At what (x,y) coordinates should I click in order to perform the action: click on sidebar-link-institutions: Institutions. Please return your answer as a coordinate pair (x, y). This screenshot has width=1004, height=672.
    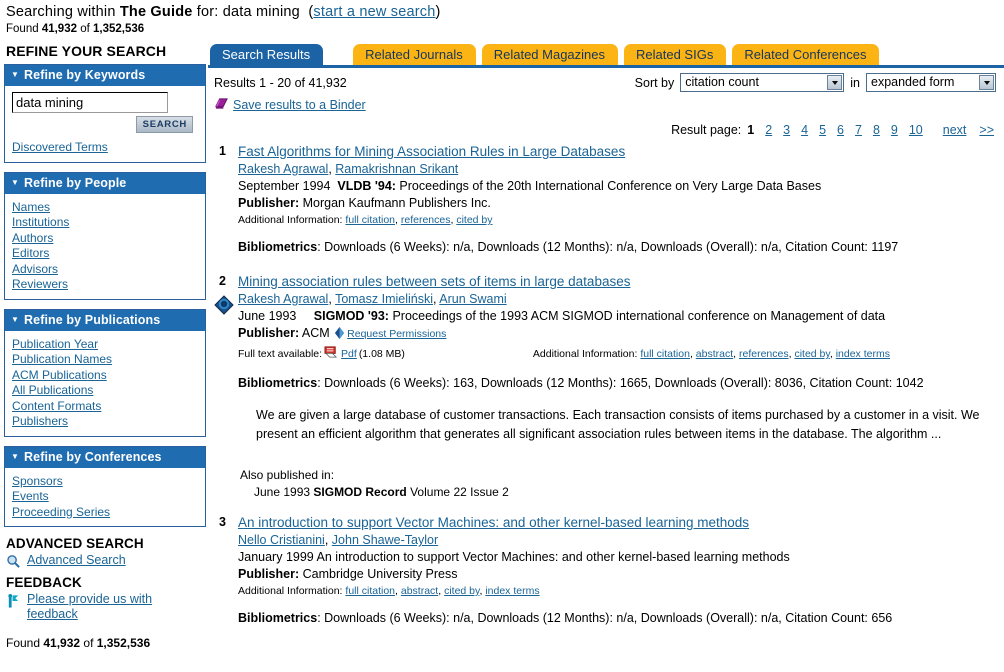
    Looking at the image, I should click on (40, 223).